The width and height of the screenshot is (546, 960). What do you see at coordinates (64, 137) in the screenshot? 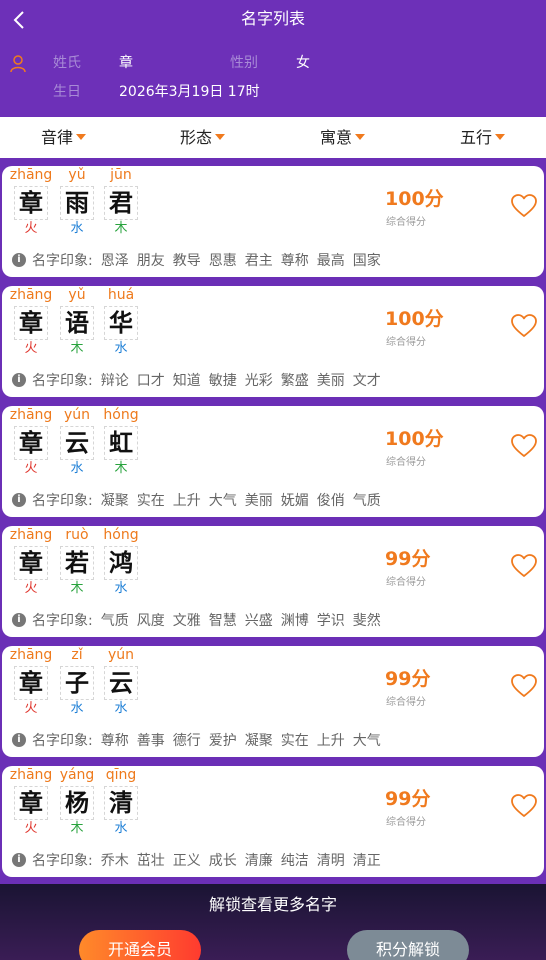
I see `tab-yinlv: 音律` at bounding box center [64, 137].